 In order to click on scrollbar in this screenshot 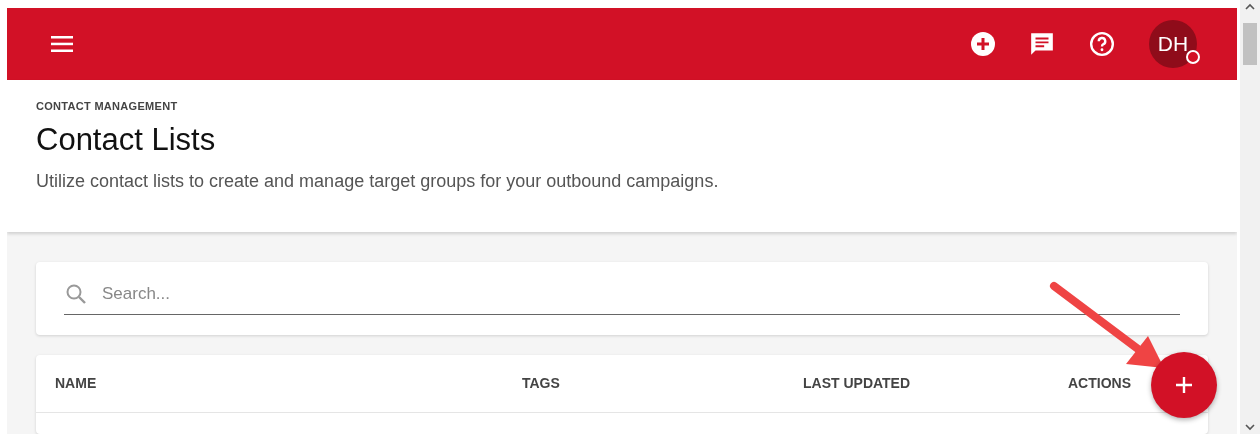, I will do `click(1250, 217)`.